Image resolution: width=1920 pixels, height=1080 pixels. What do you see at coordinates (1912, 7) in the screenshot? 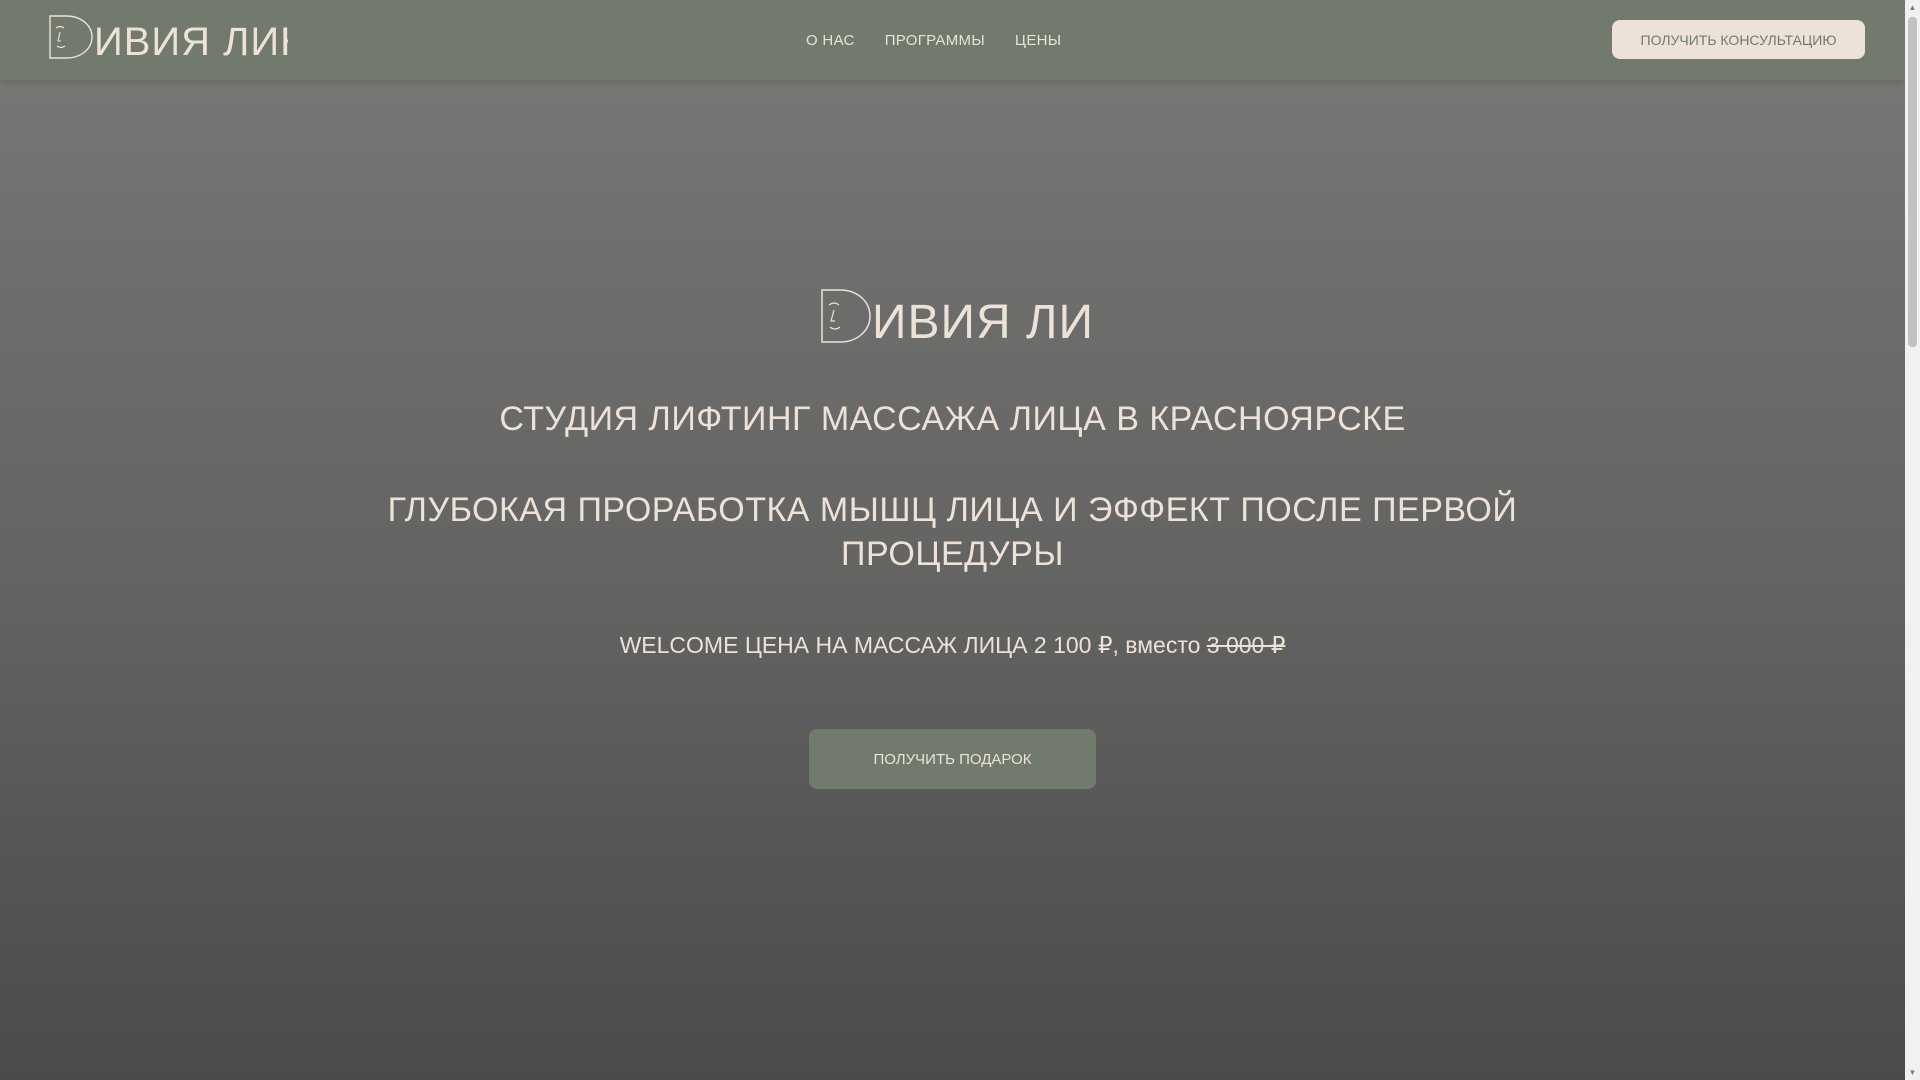
I see `scroll-up-arrow-icon: ▲` at bounding box center [1912, 7].